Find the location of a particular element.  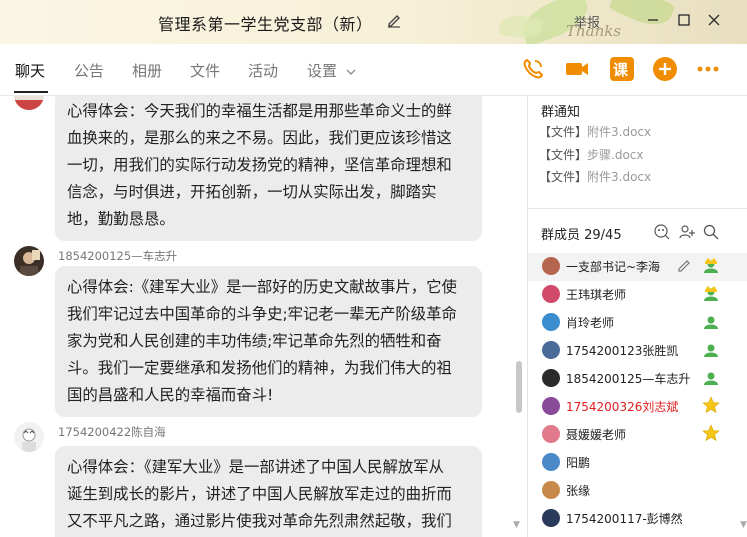

edit-title-icon is located at coordinates (394, 22).